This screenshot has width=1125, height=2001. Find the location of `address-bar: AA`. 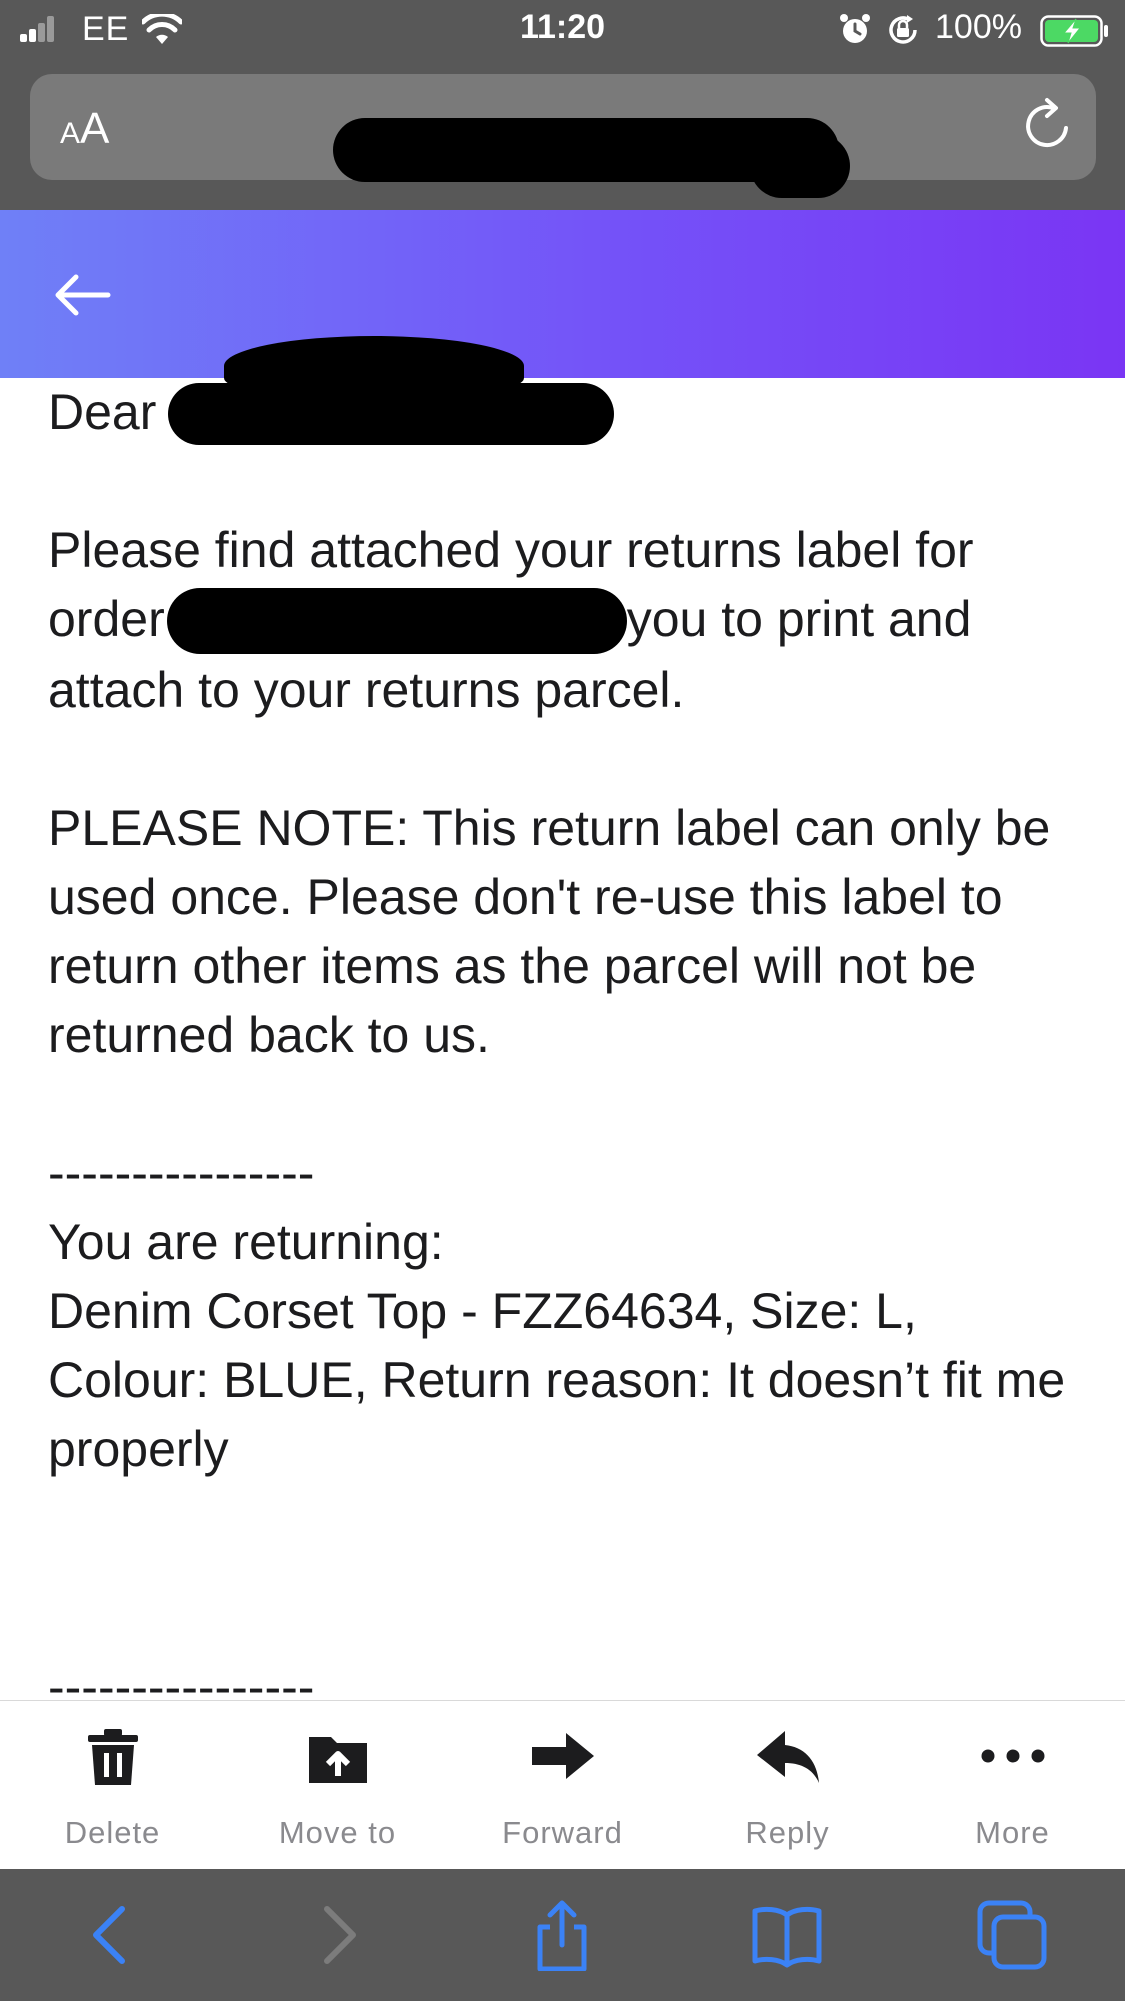

address-bar: AA is located at coordinates (563, 136).